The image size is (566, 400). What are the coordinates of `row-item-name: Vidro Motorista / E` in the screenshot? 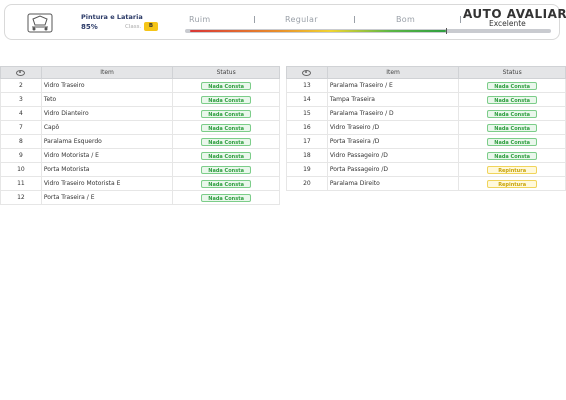 It's located at (107, 155).